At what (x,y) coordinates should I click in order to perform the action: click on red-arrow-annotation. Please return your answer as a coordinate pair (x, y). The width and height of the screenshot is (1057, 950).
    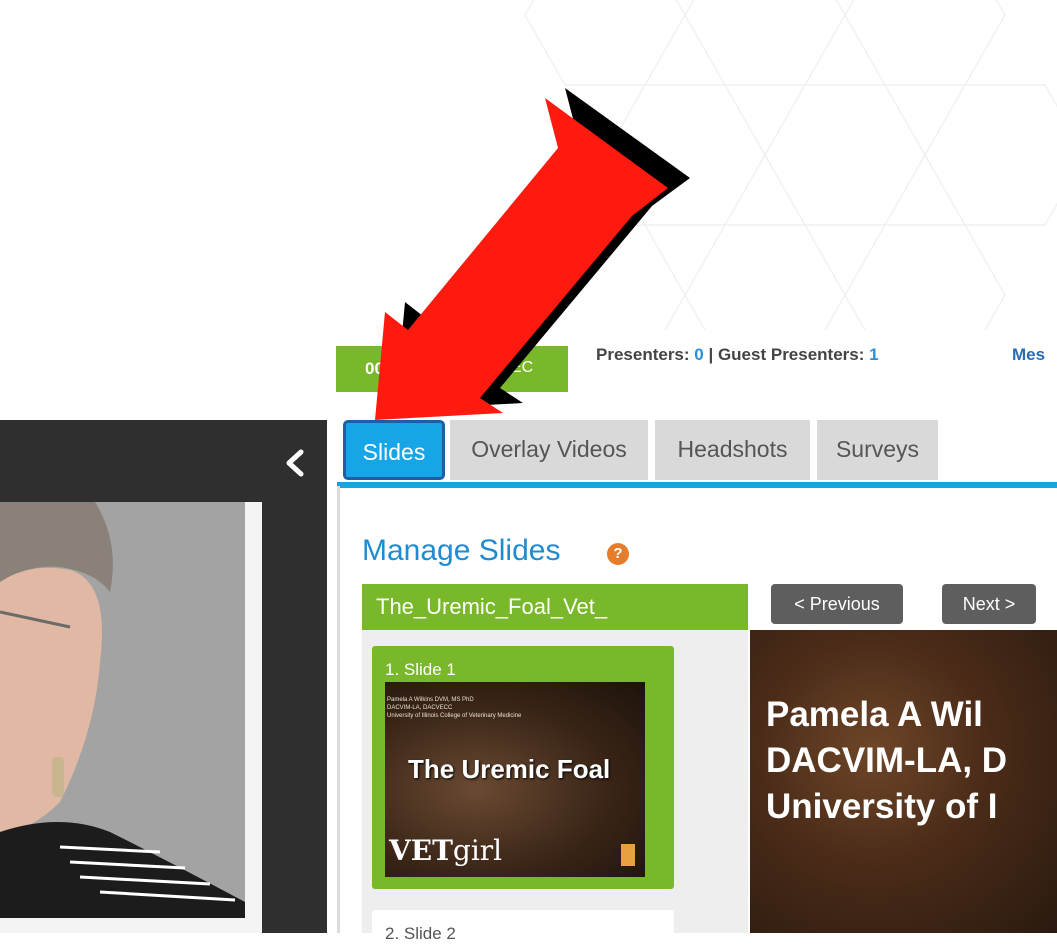
    Looking at the image, I should click on (532, 254).